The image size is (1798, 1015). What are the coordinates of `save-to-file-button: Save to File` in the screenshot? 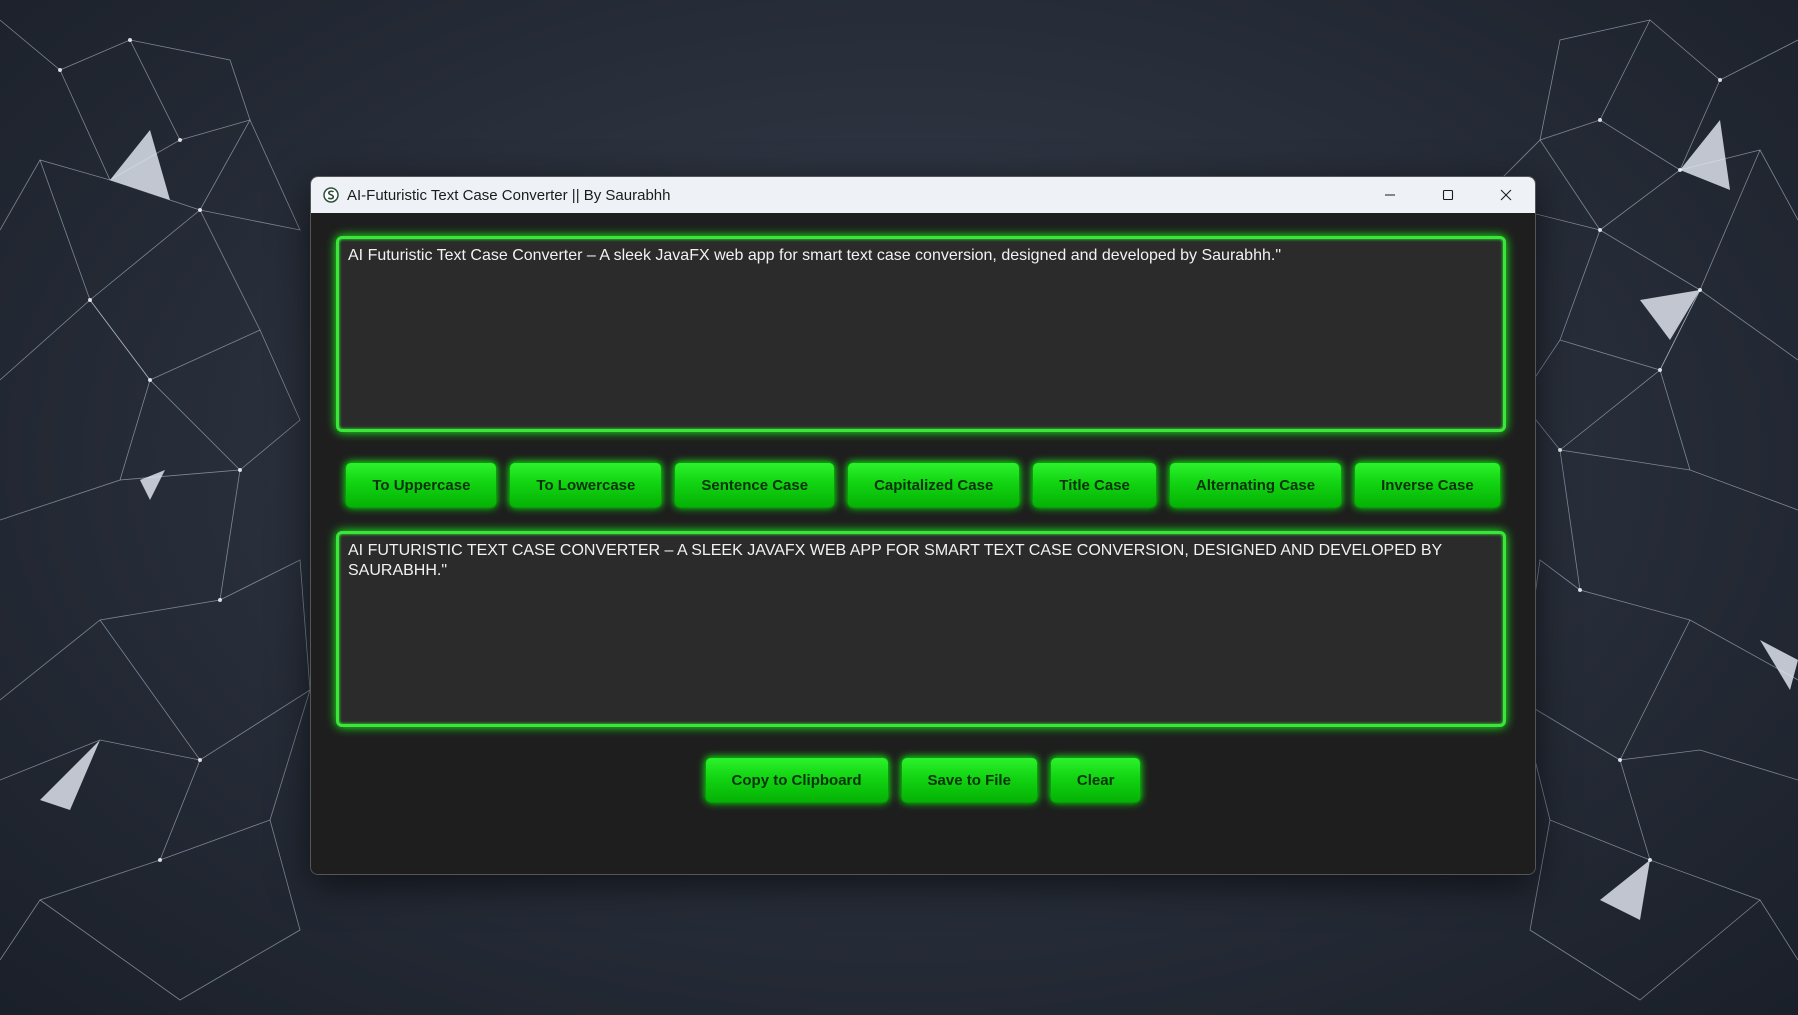 It's located at (969, 780).